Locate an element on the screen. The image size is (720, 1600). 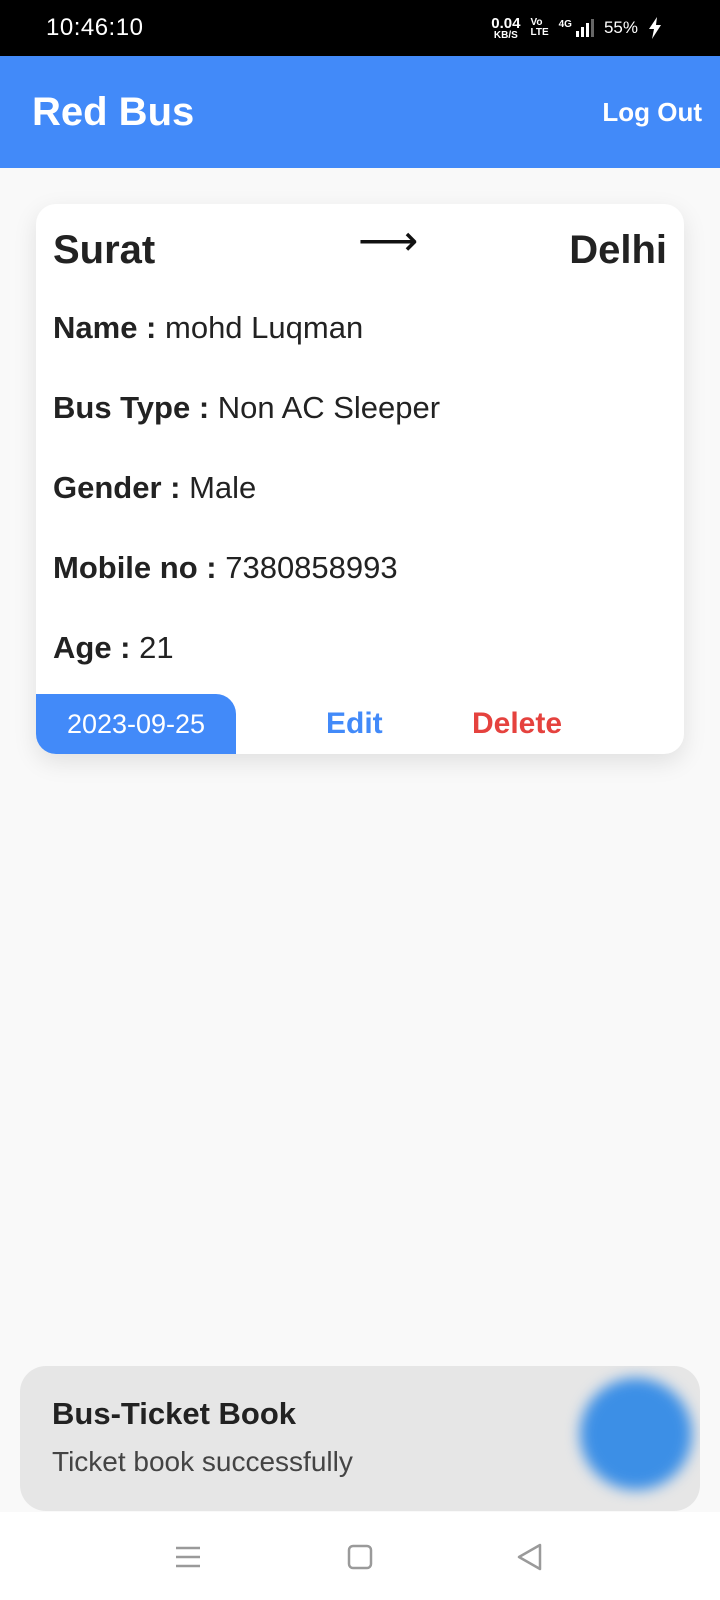
system-nav-bar is located at coordinates (360, 1556).